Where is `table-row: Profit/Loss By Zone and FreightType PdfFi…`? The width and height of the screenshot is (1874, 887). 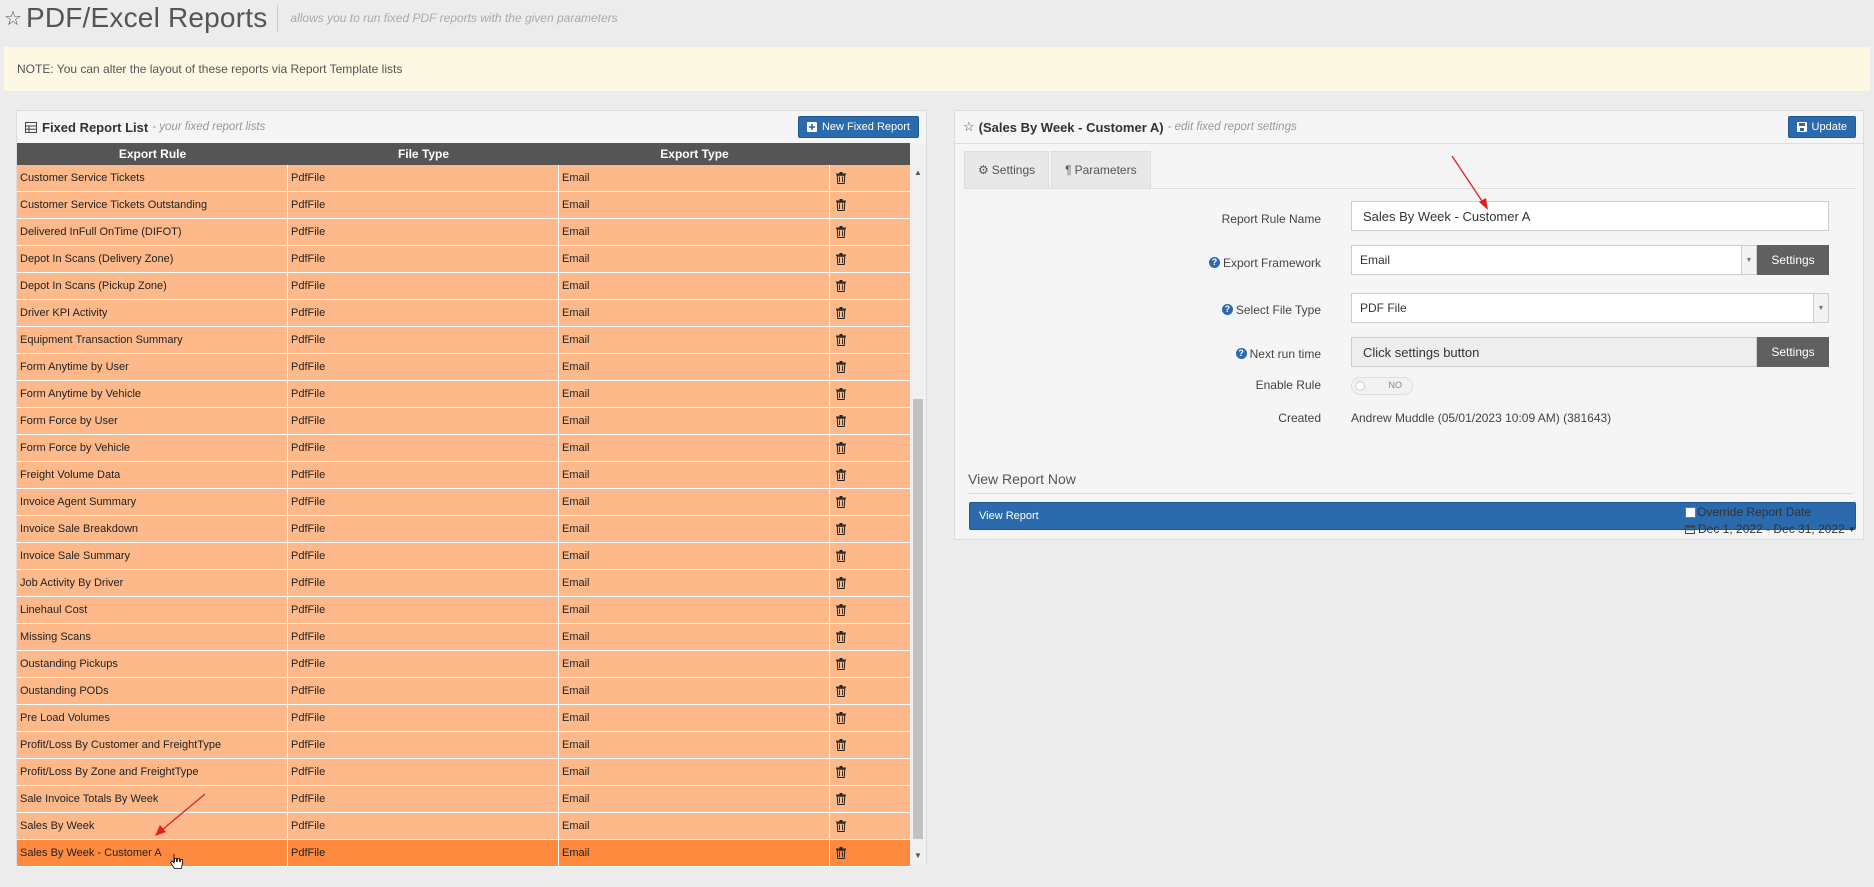 table-row: Profit/Loss By Zone and FreightType PdfFi… is located at coordinates (463, 772).